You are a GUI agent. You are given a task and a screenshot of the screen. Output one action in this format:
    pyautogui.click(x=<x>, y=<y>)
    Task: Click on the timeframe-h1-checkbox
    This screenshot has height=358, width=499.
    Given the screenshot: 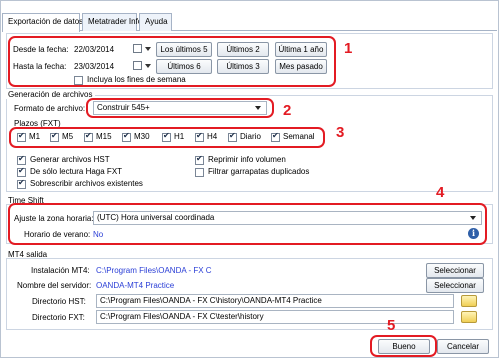 What is the action you would take?
    pyautogui.click(x=166, y=136)
    